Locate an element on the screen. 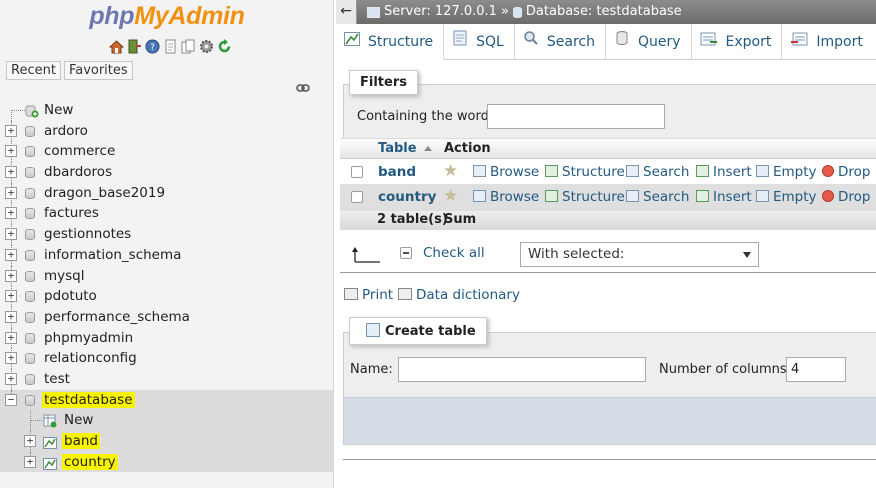  tree-db-item: + relationconfig is located at coordinates (166, 358).